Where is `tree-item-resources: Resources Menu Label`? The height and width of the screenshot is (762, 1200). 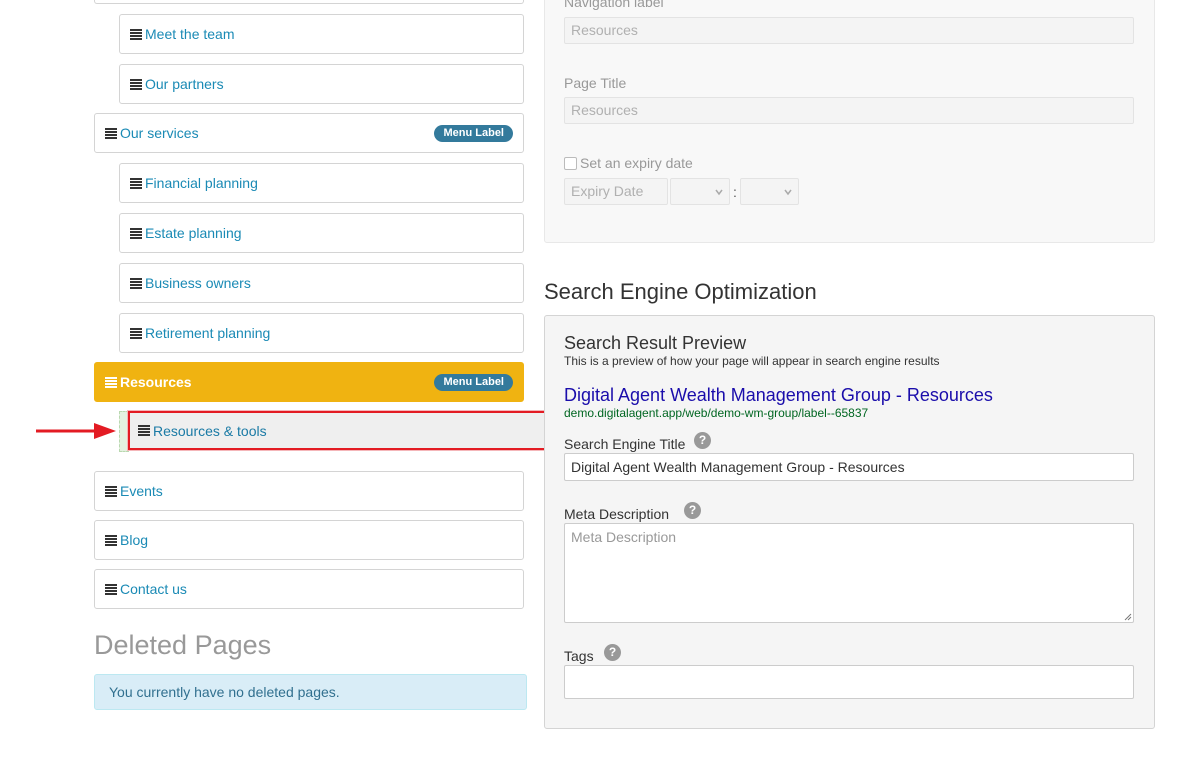
tree-item-resources: Resources Menu Label is located at coordinates (309, 382).